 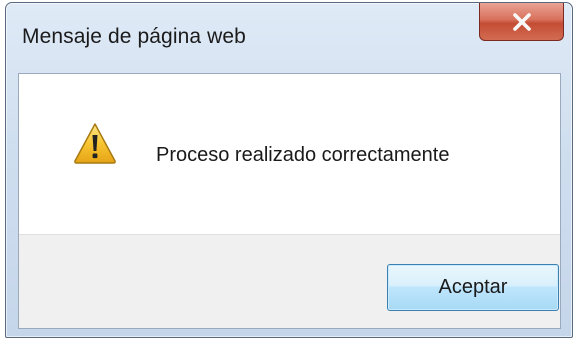 What do you see at coordinates (473, 287) in the screenshot?
I see `accept-button: Aceptar` at bounding box center [473, 287].